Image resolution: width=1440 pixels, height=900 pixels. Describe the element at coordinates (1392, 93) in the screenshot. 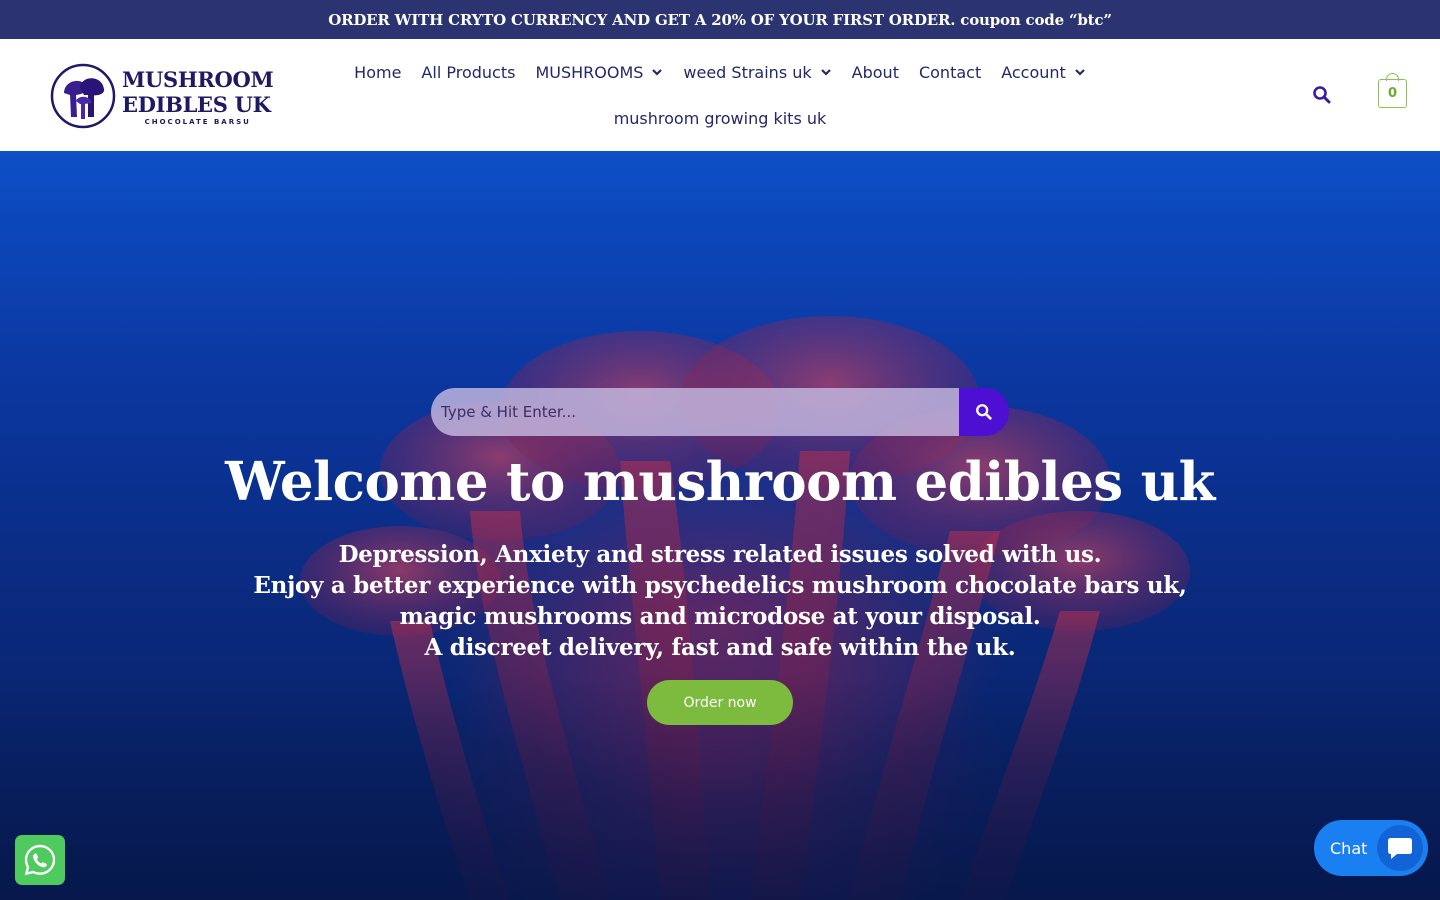

I see `cart-count: 0` at that location.